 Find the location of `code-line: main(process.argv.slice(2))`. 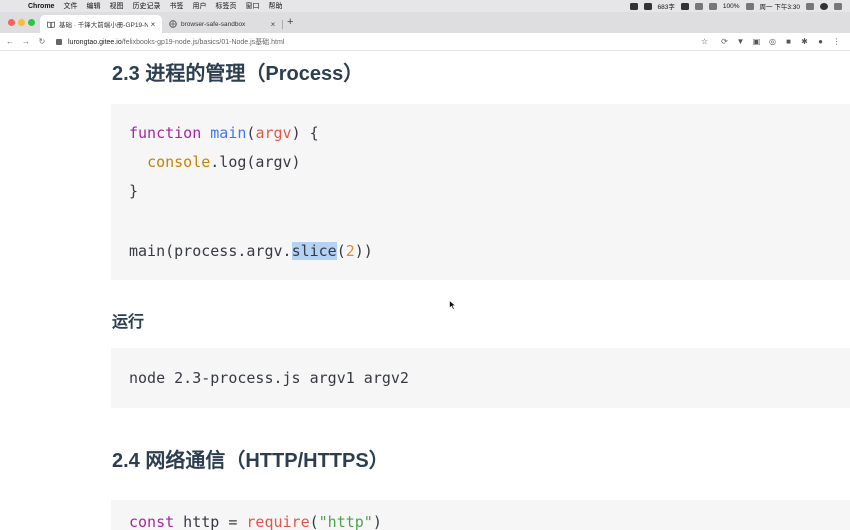

code-line: main(process.argv.slice(2)) is located at coordinates (251, 251).